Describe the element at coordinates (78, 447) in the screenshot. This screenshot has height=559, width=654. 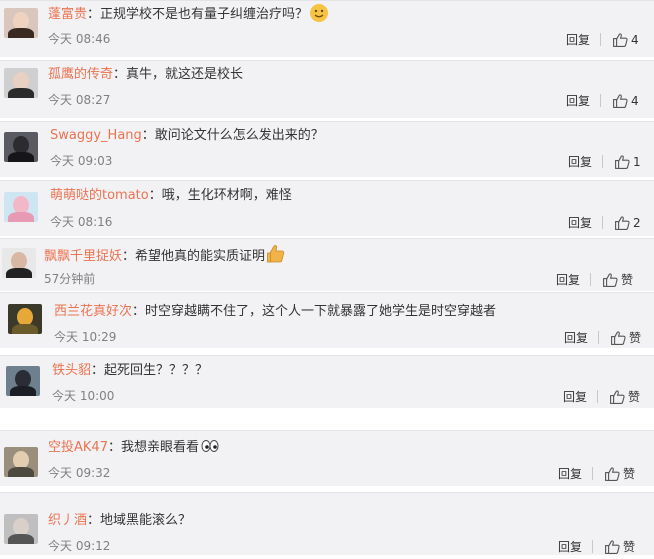
I see `comment-username: 空投AK47` at that location.